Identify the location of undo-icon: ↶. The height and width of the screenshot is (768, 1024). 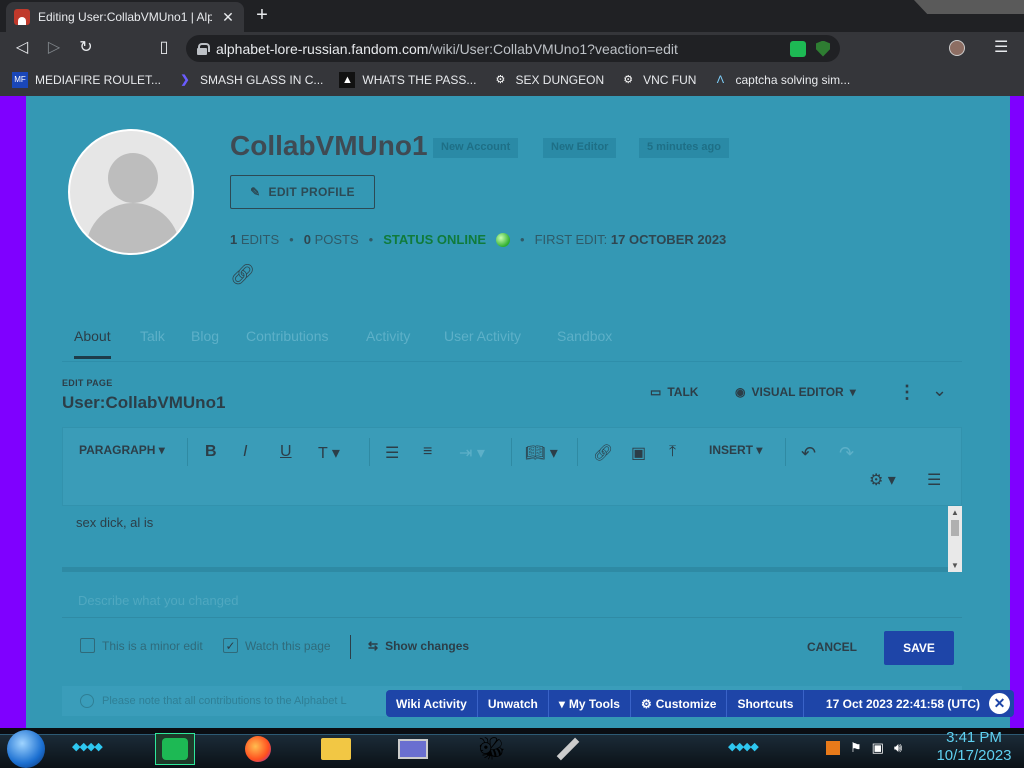
(808, 453).